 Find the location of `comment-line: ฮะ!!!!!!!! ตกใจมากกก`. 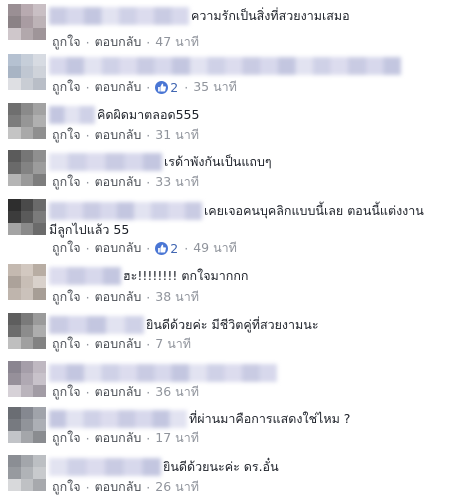

comment-line: ฮะ!!!!!!!! ตกใจมากกก is located at coordinates (259, 276).